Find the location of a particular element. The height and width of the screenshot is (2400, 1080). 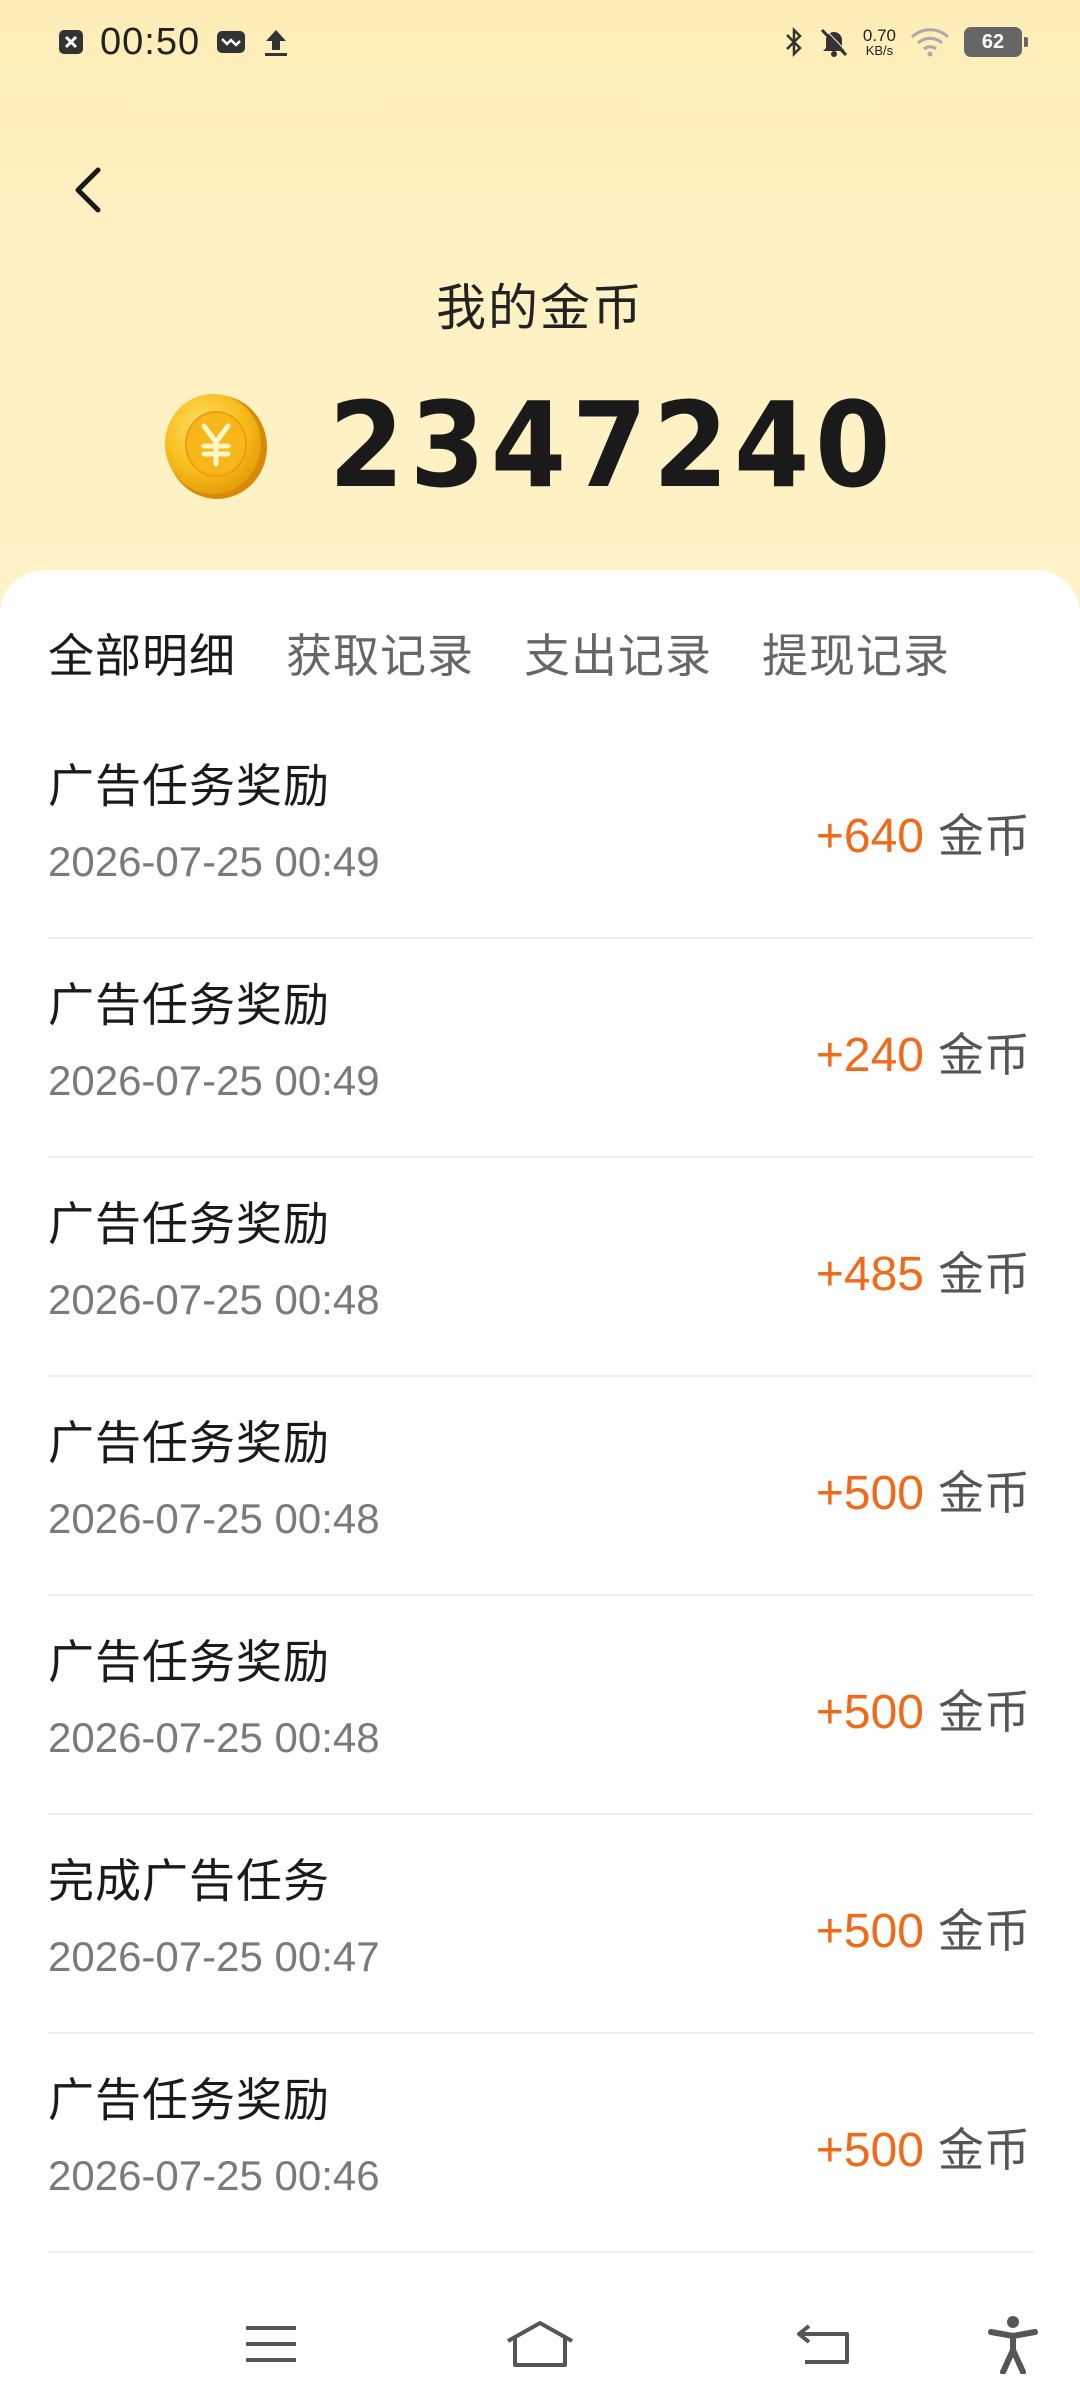

coin-balance: 2347240 is located at coordinates (612, 445).